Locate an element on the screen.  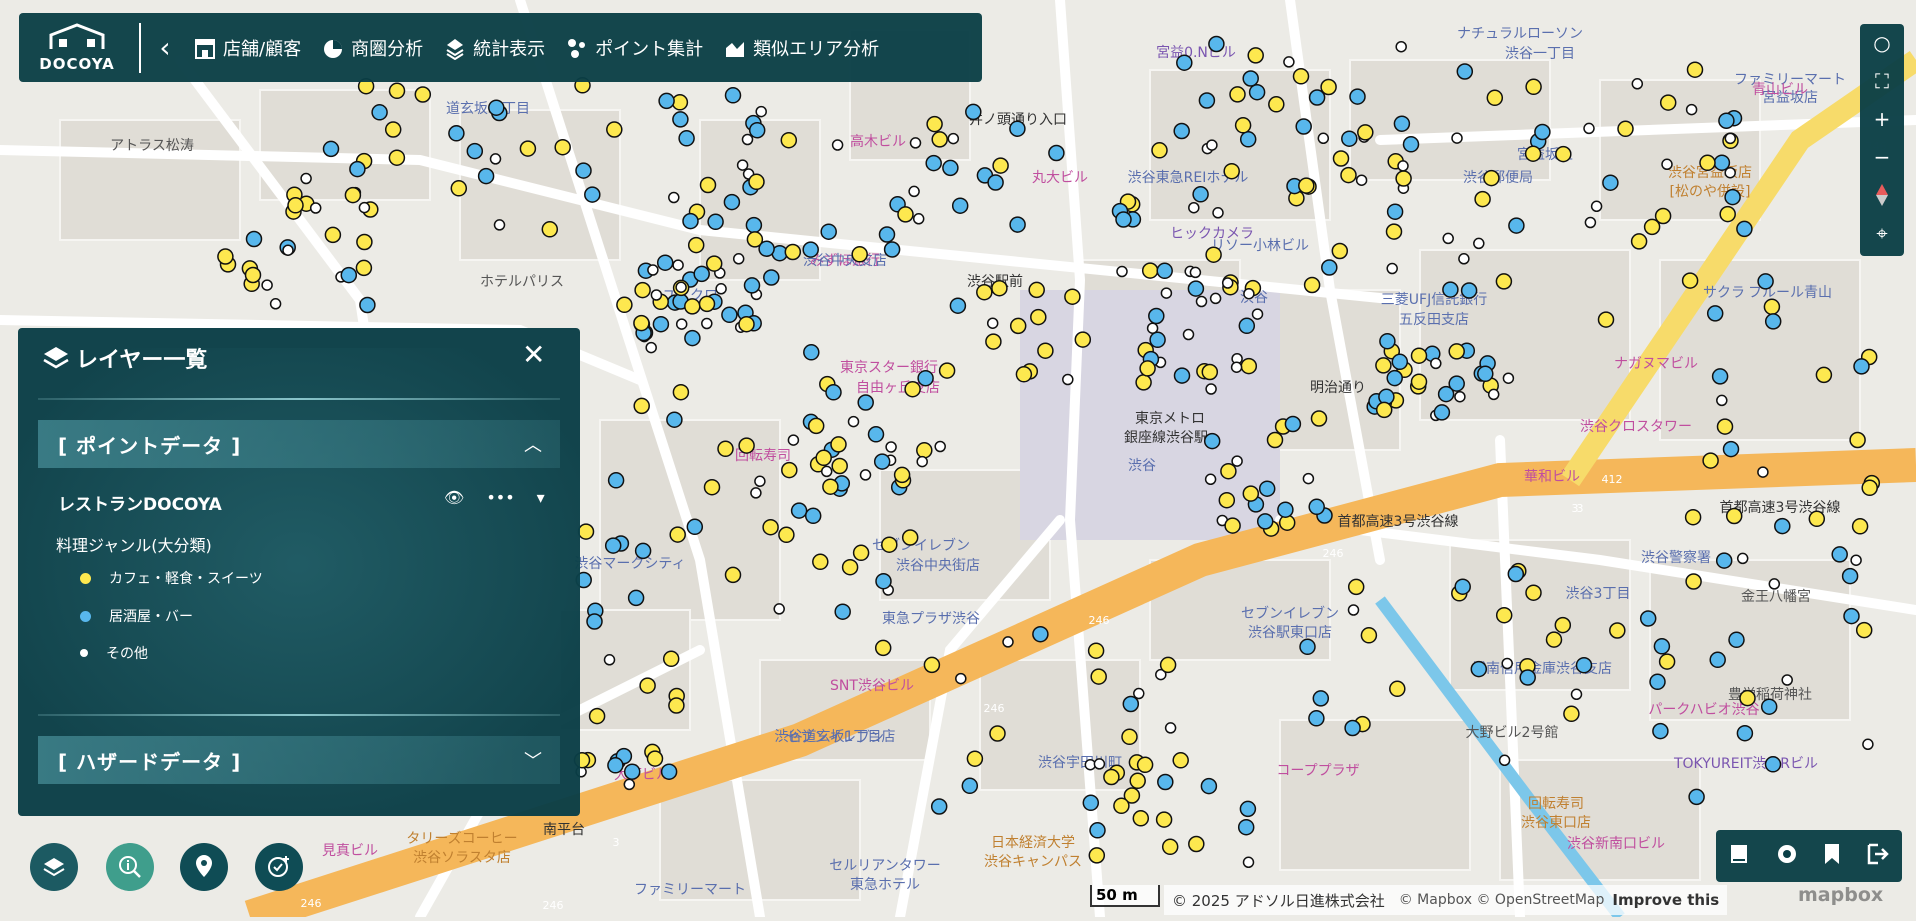
logout-icon is located at coordinates (1878, 856).